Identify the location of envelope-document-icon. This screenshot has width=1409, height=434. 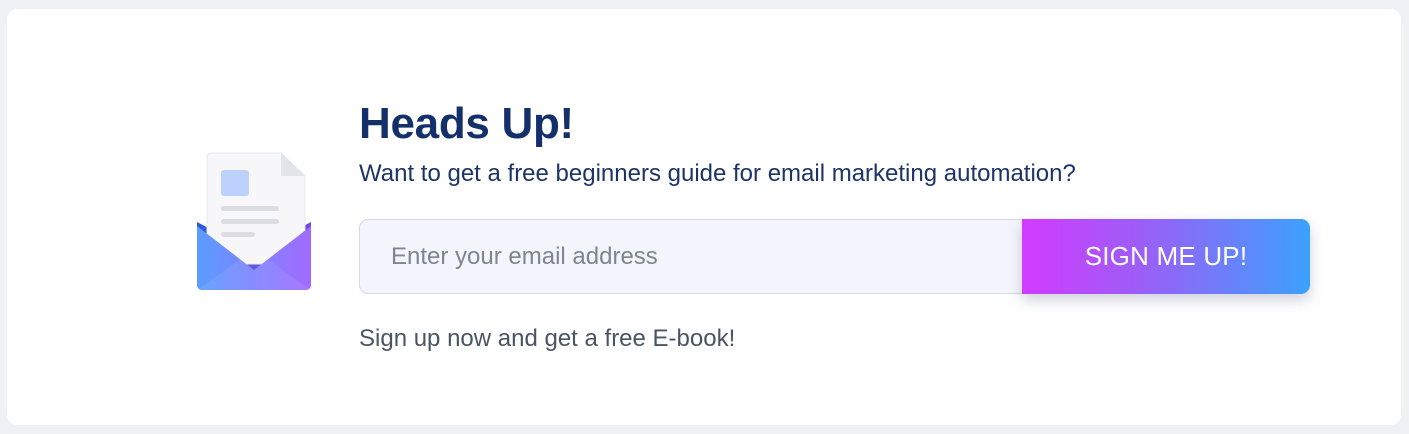
(254, 221).